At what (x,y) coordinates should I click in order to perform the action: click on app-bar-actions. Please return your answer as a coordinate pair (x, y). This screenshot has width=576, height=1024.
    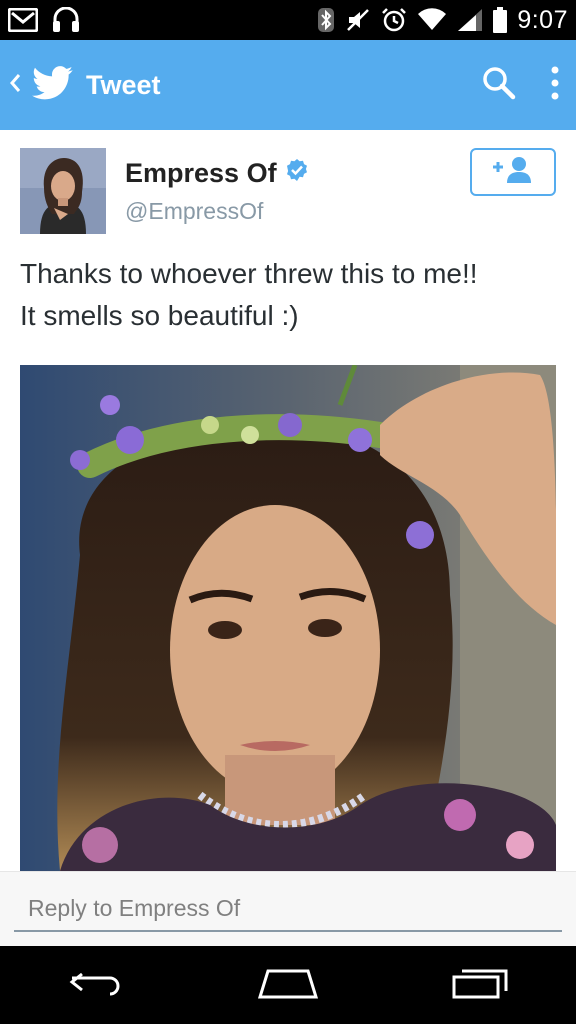
    Looking at the image, I should click on (521, 85).